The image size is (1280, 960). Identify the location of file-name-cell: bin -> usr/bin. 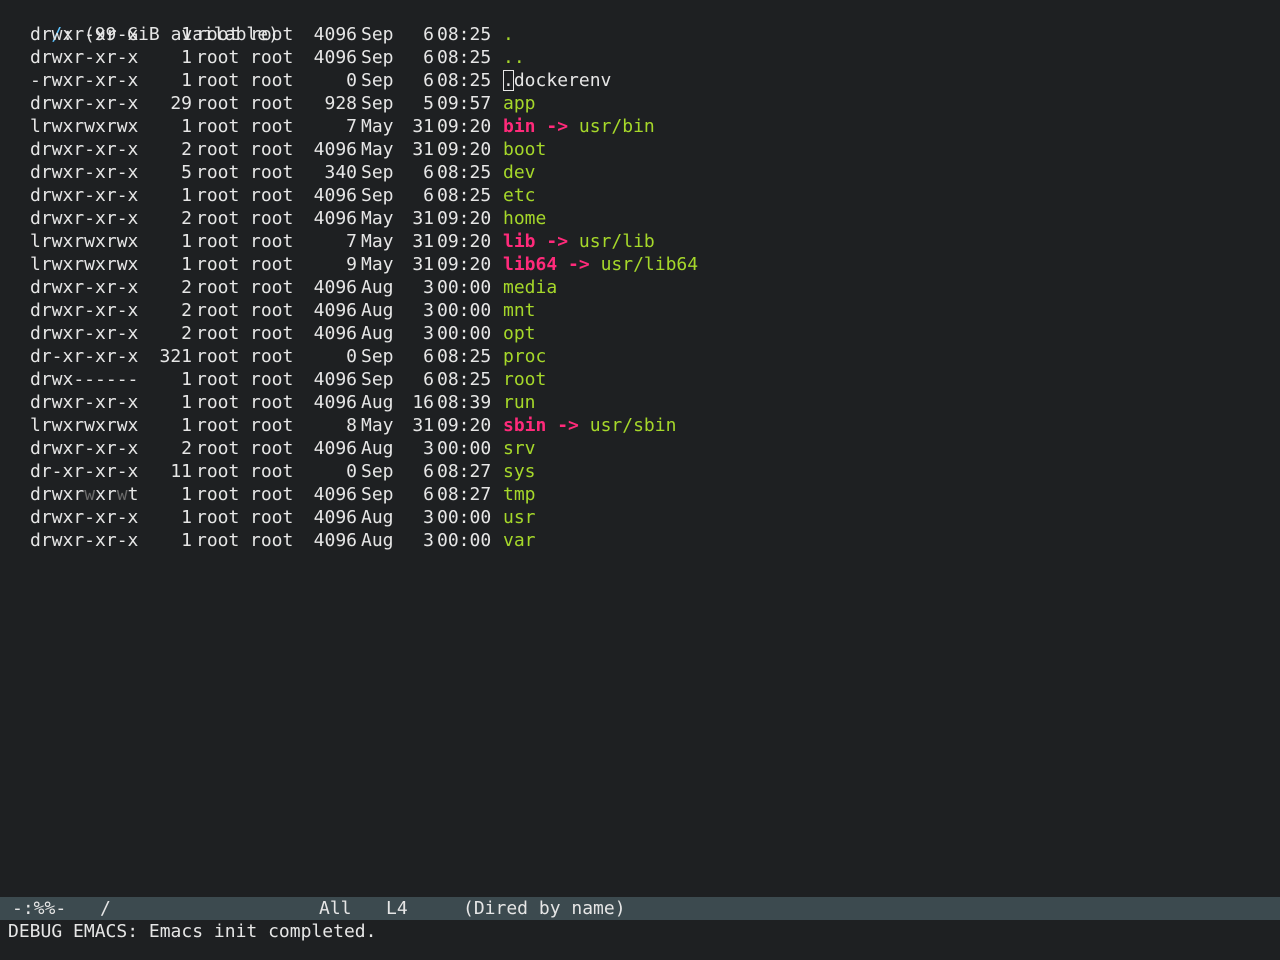
(579, 126).